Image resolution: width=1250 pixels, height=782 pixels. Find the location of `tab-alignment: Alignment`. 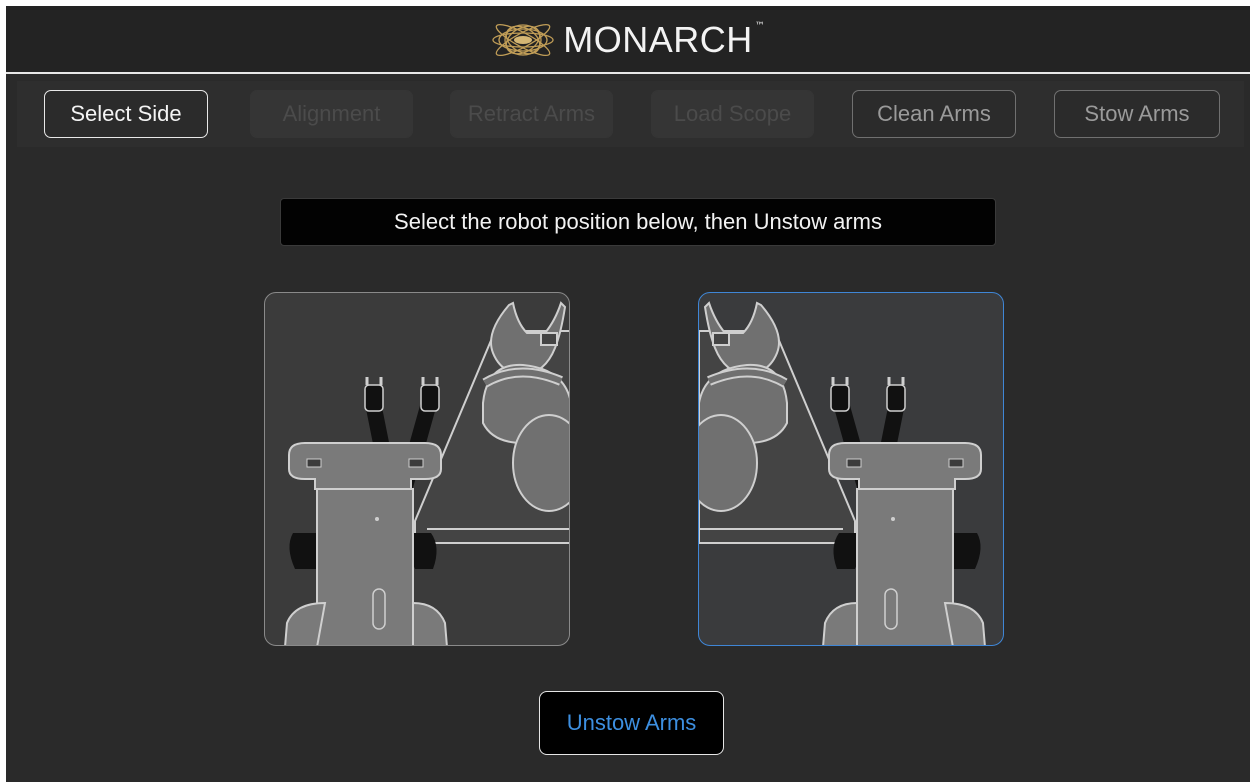

tab-alignment: Alignment is located at coordinates (331, 114).